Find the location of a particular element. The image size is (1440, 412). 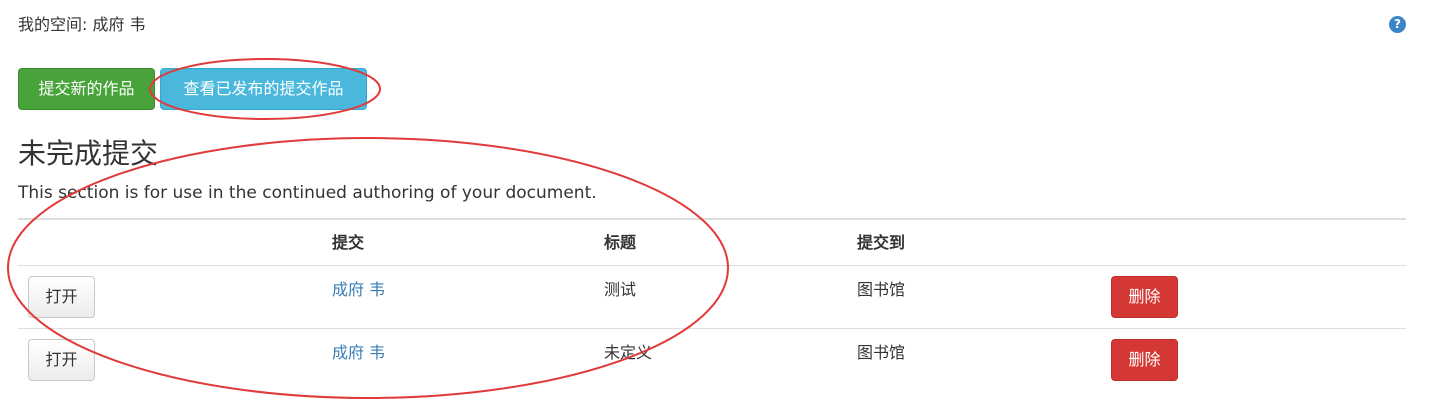

submission-title: 测试 is located at coordinates (620, 289).